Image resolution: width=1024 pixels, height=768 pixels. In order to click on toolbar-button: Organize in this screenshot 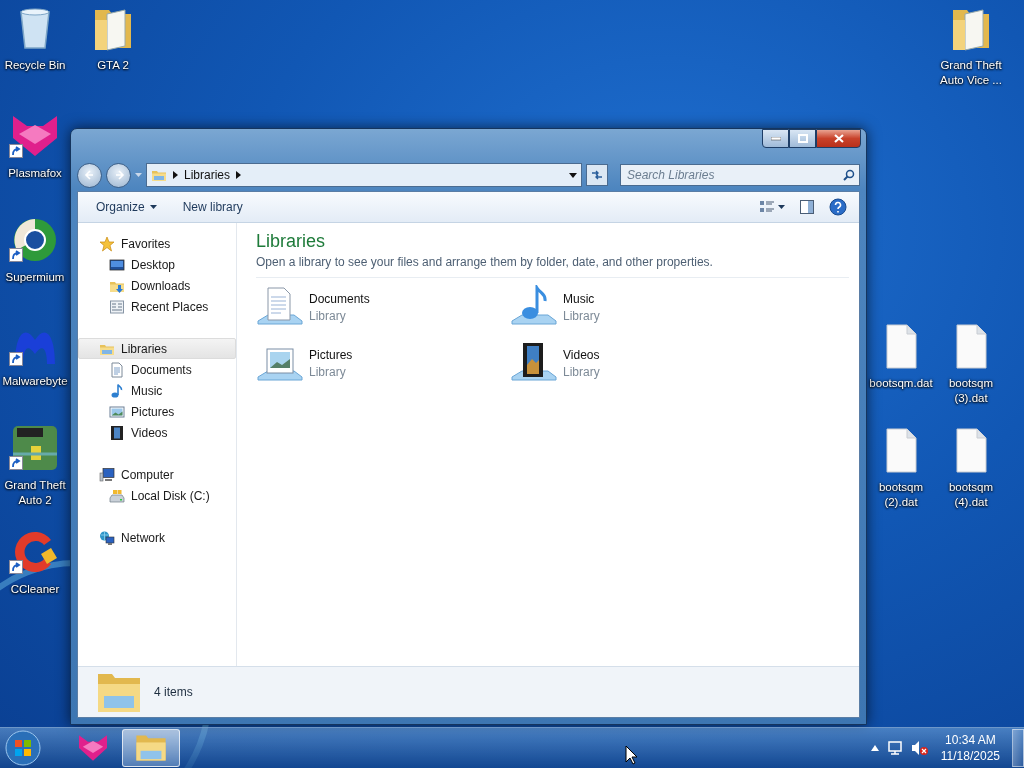, I will do `click(126, 207)`.